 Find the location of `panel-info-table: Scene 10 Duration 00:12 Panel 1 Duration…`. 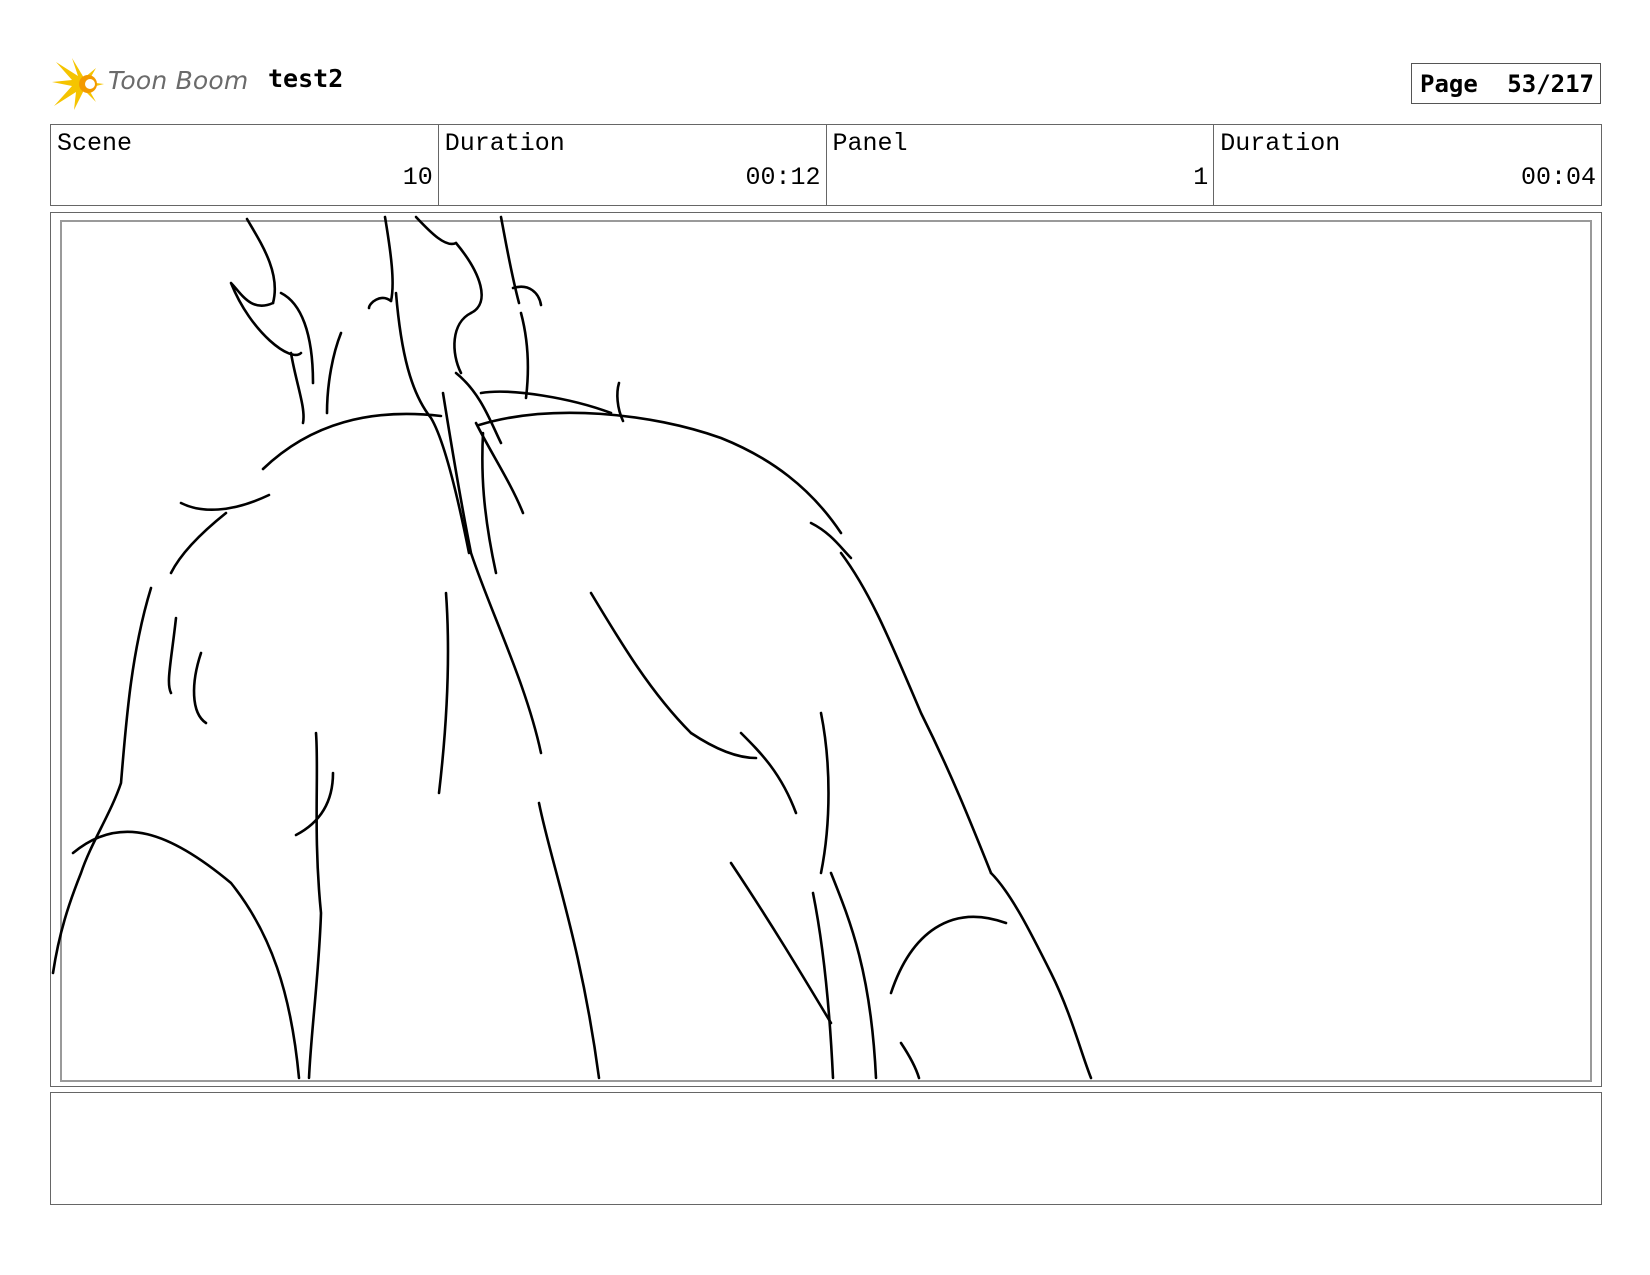

panel-info-table: Scene 10 Duration 00:12 Panel 1 Duration… is located at coordinates (826, 165).